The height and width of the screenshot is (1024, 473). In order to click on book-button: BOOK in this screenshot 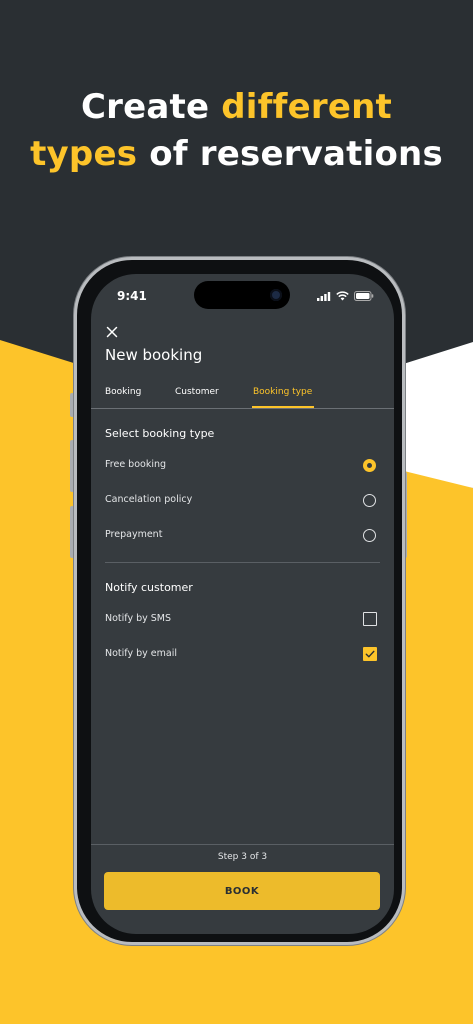, I will do `click(242, 891)`.